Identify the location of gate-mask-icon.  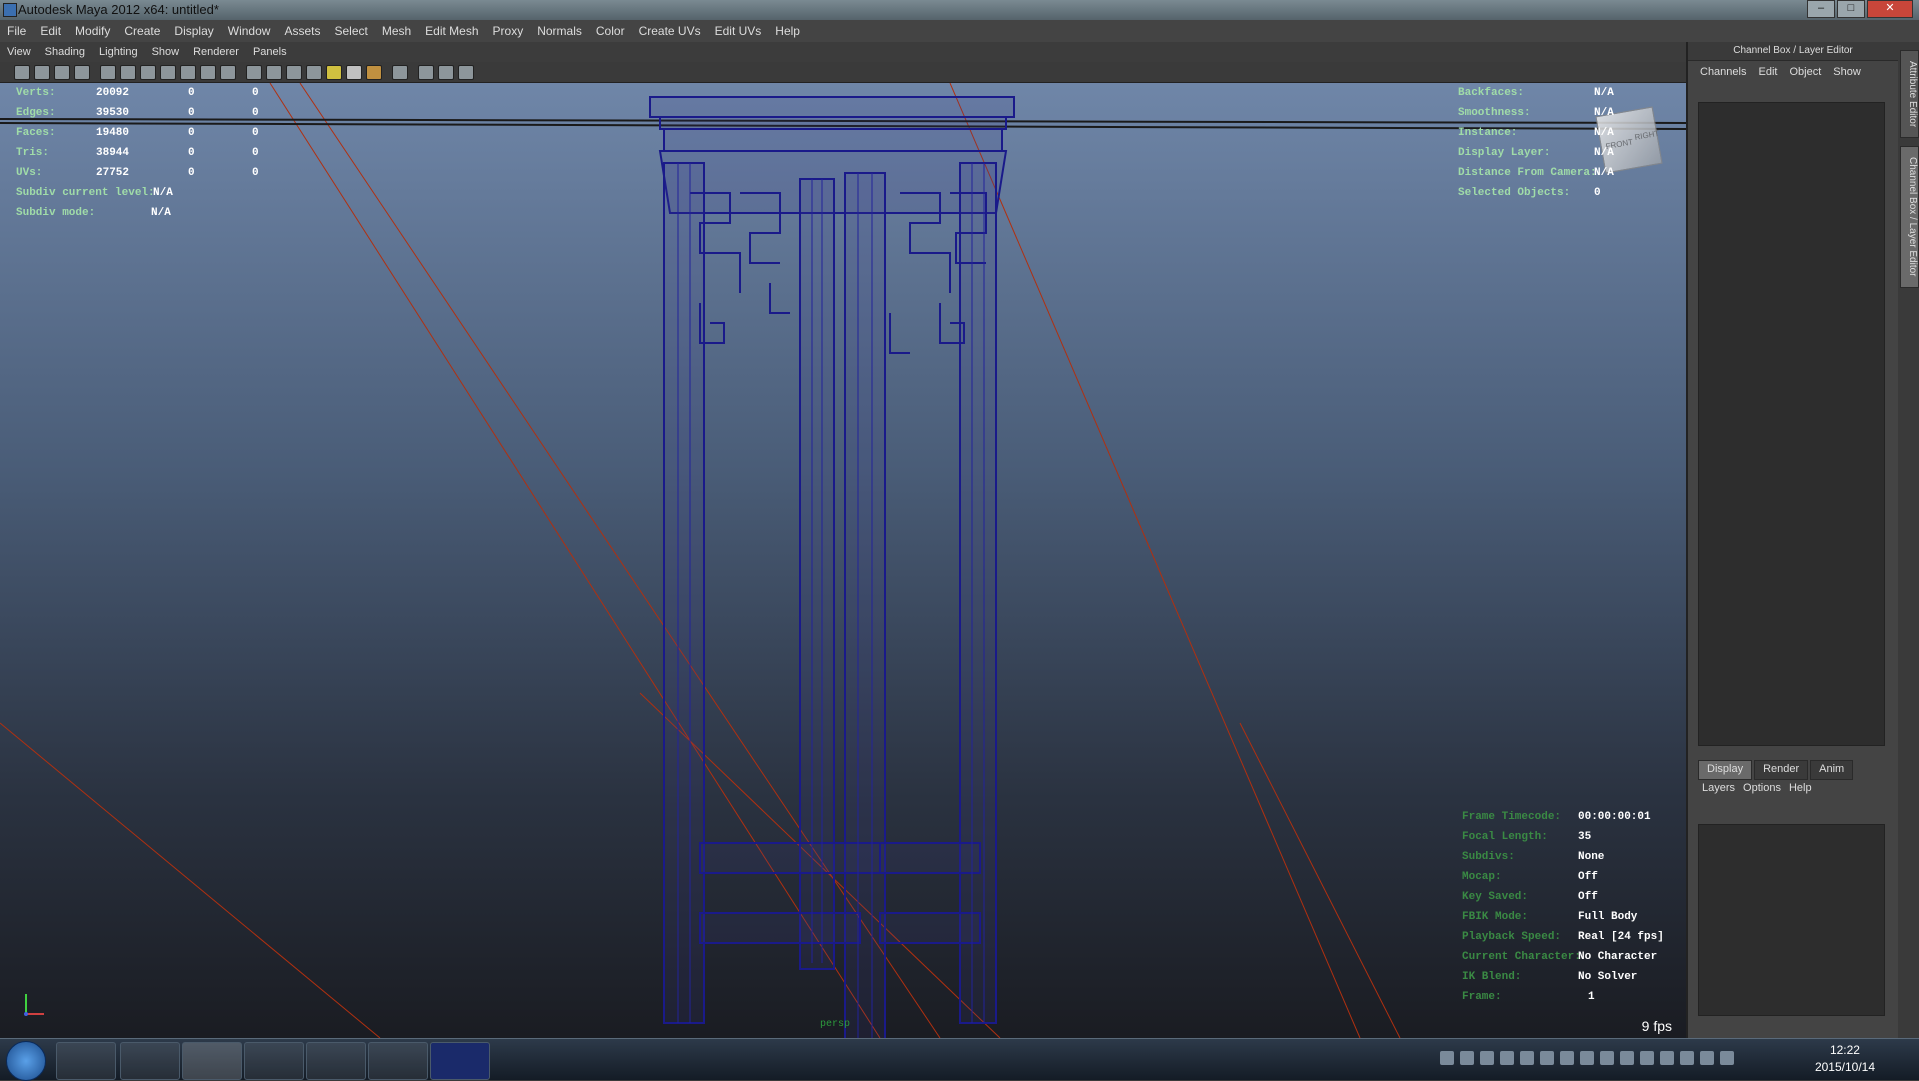
(168, 72).